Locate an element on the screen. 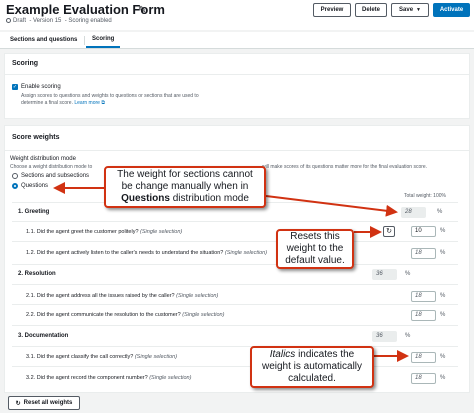  tab-scoring: Scoring is located at coordinates (103, 40).